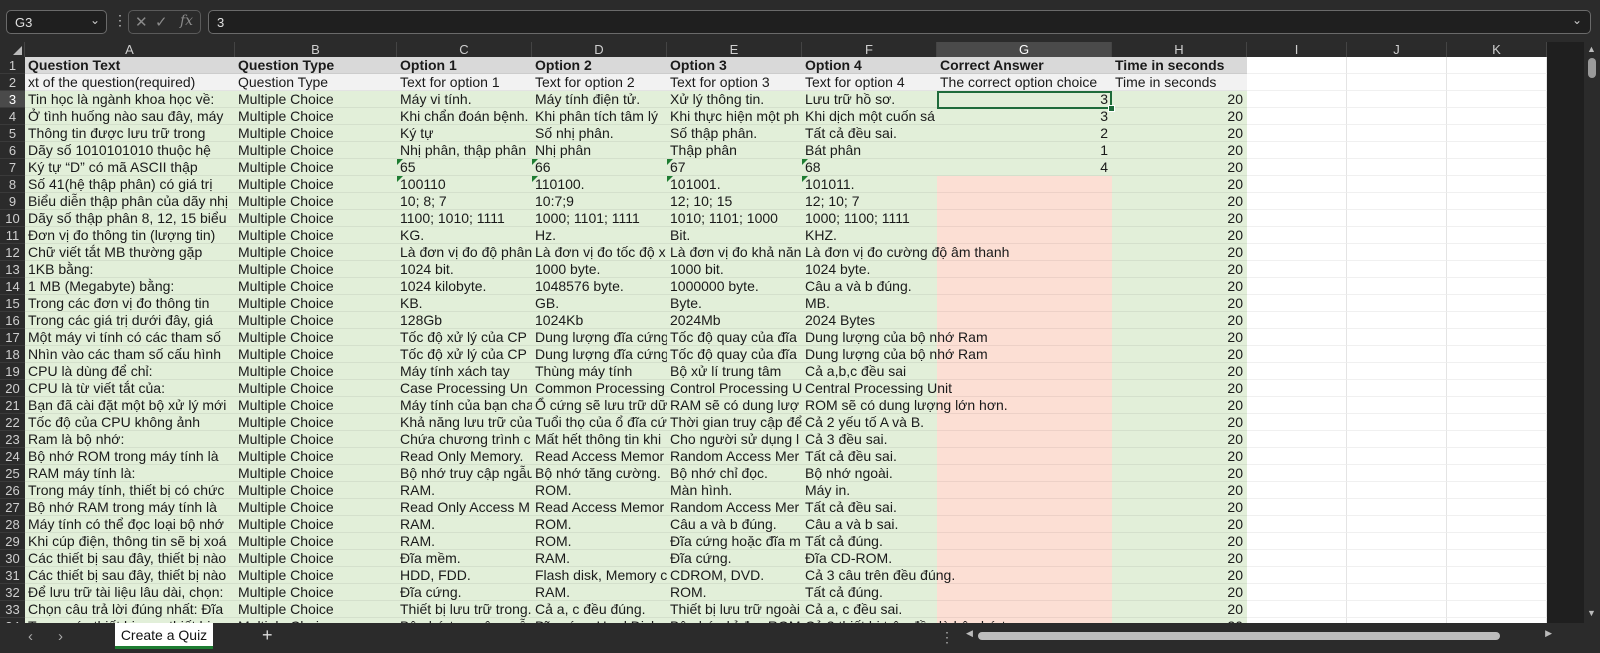  Describe the element at coordinates (12, 133) in the screenshot. I see `row-header-5: 5` at that location.